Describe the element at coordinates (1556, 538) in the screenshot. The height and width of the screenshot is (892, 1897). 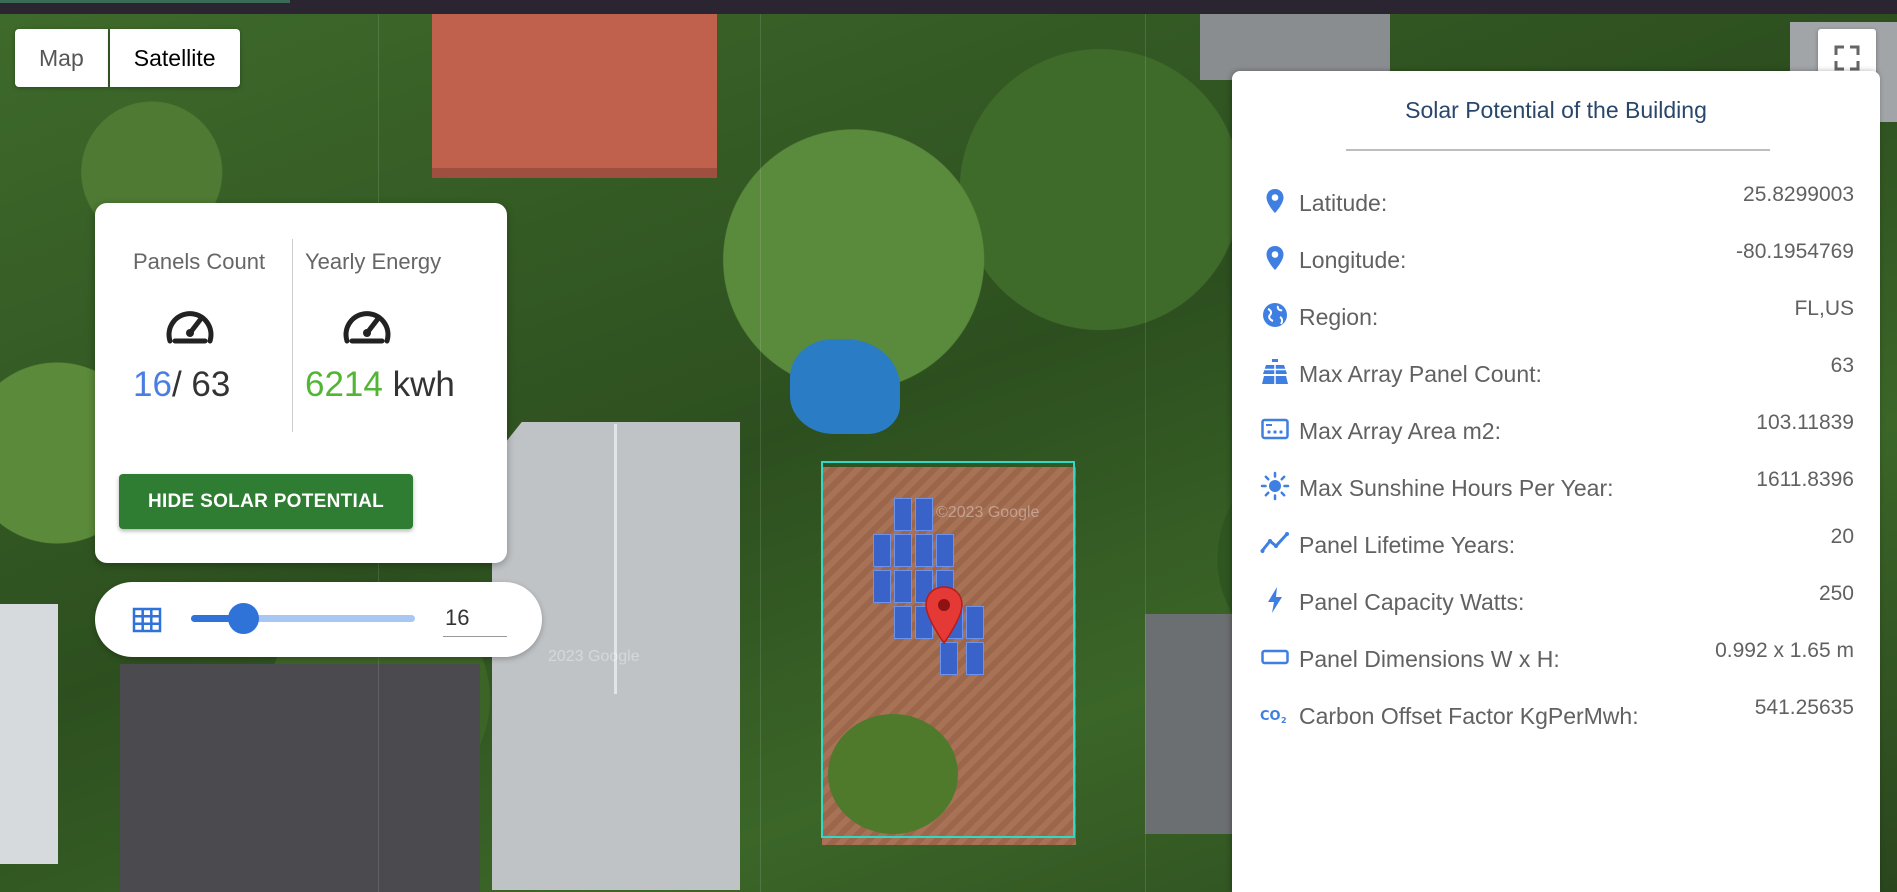
I see `info-row-panel-lifetime: Panel Lifetime Years: 20` at that location.